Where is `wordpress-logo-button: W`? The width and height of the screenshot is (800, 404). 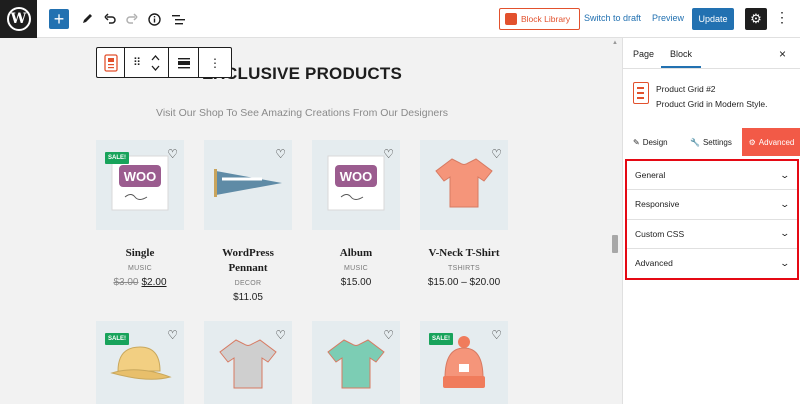
wordpress-logo-button: W is located at coordinates (18, 19).